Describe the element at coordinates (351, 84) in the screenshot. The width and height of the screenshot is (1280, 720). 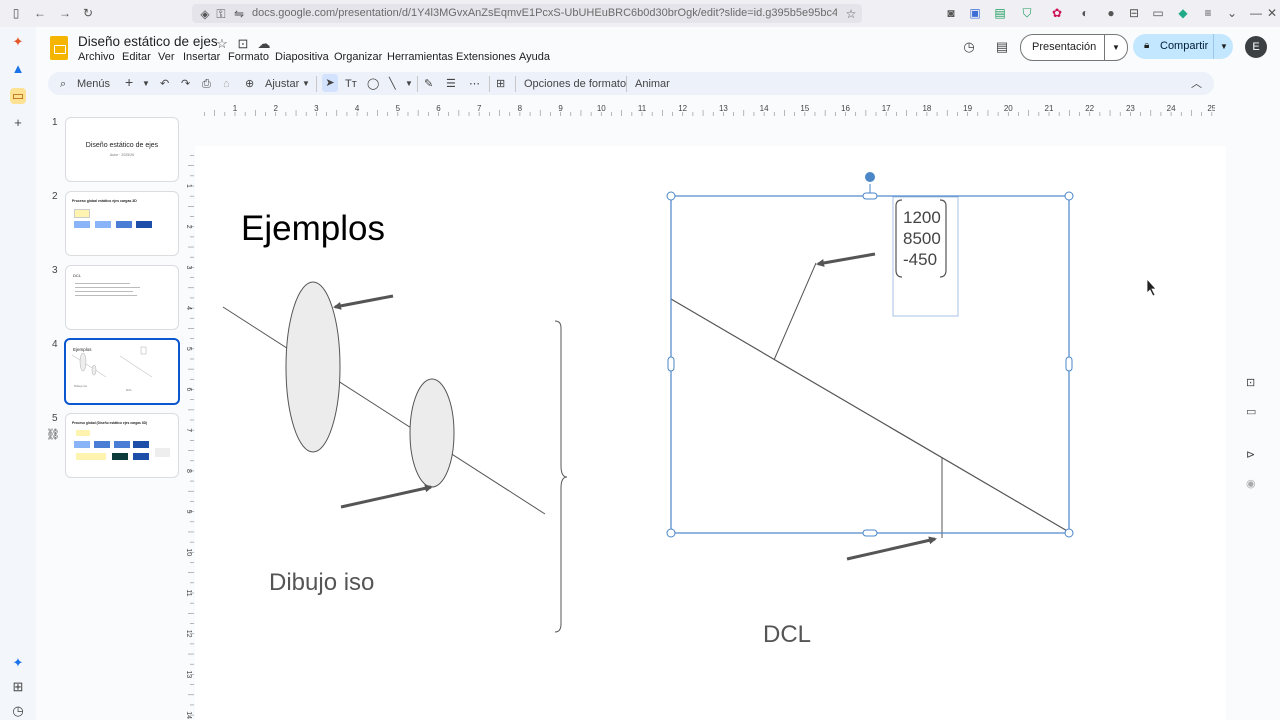
I see `text-box-icon: Tт` at that location.